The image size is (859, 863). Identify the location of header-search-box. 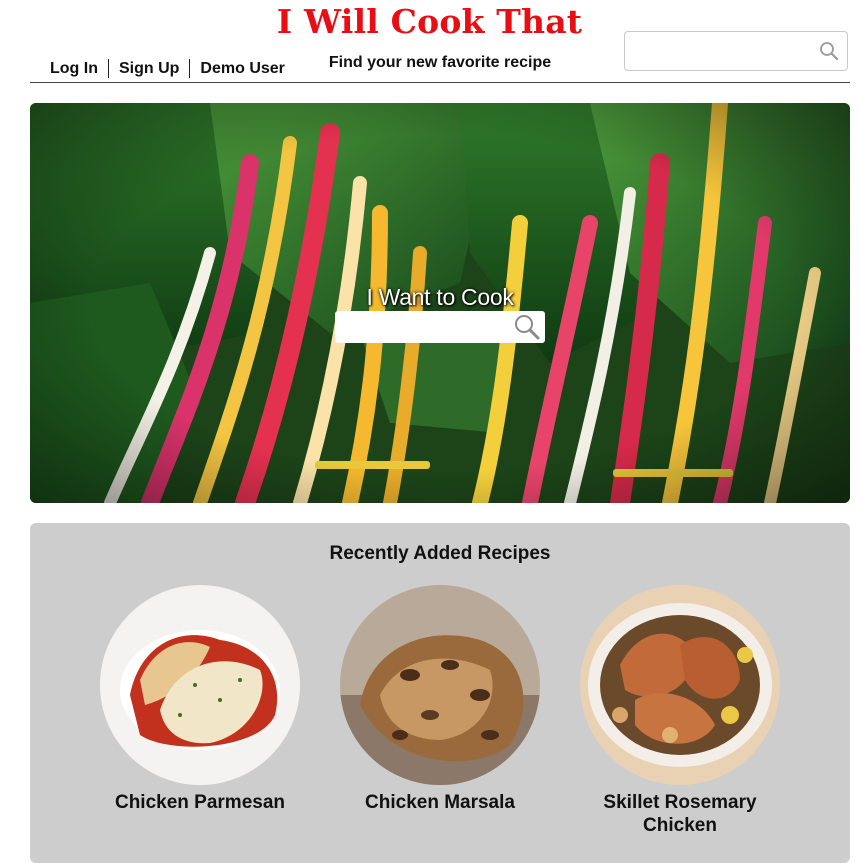
(736, 51).